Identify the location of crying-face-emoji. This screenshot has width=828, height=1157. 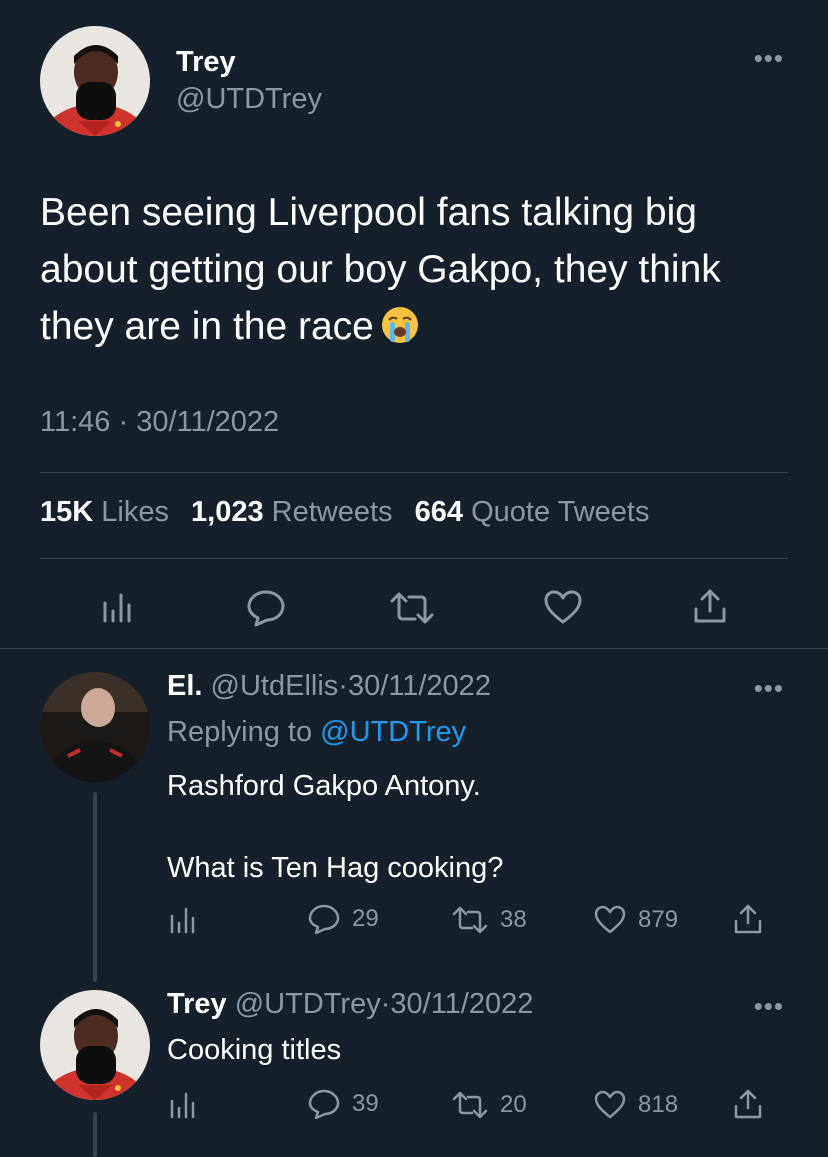
(400, 332).